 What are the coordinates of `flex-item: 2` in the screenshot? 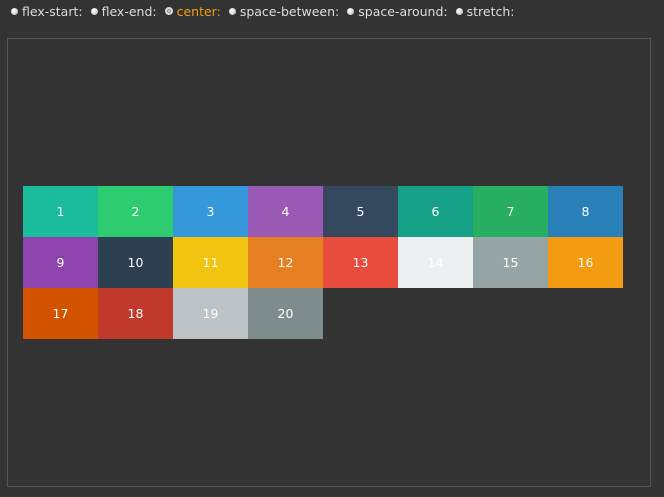 It's located at (135, 211).